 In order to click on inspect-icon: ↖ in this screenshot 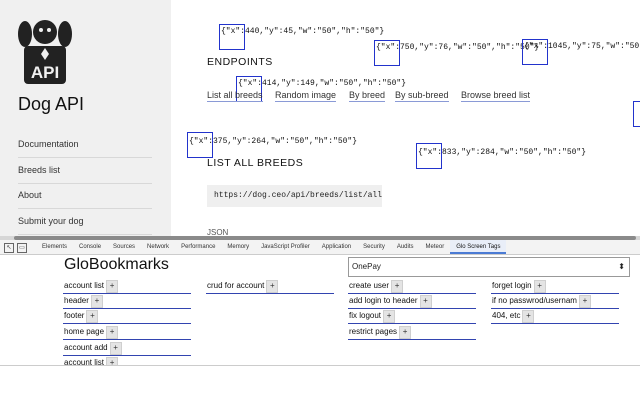, I will do `click(9, 248)`.